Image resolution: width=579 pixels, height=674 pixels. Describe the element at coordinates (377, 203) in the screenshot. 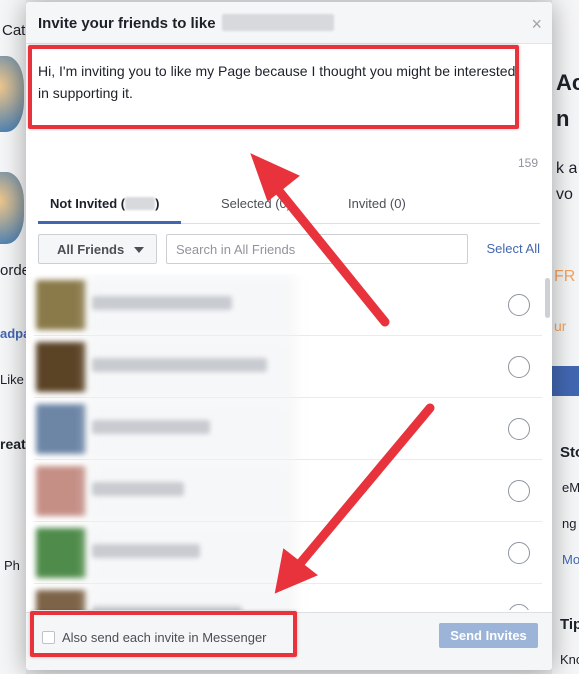

I see `tab-invited: Invited (0)` at that location.